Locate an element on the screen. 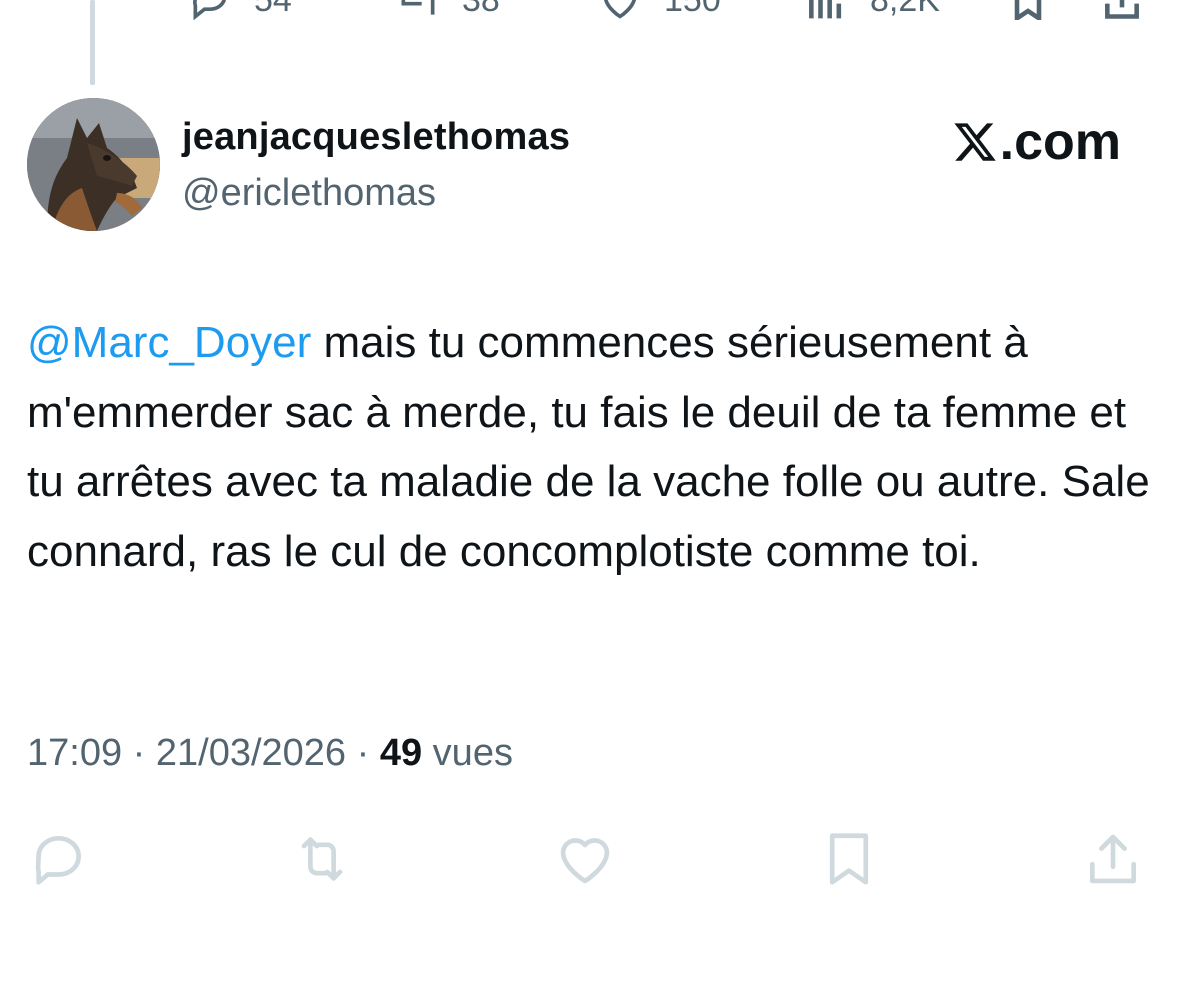  views-label: vues is located at coordinates (467, 753).